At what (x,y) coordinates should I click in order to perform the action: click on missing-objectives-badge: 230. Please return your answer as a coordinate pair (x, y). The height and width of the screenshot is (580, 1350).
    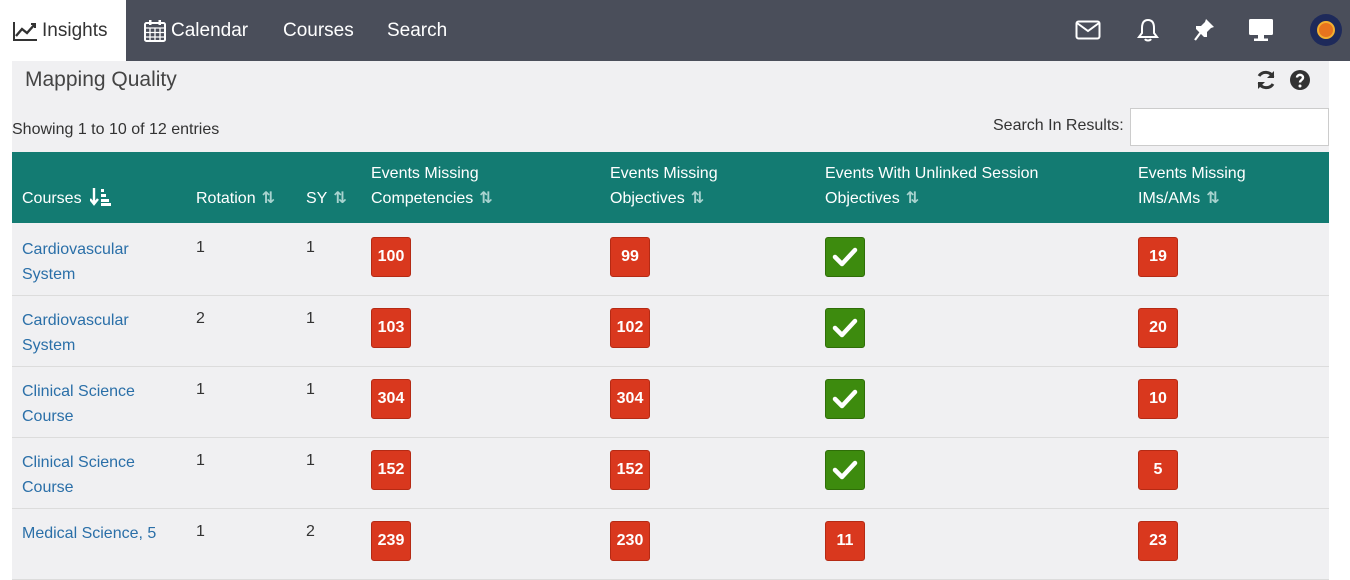
    Looking at the image, I should click on (630, 541).